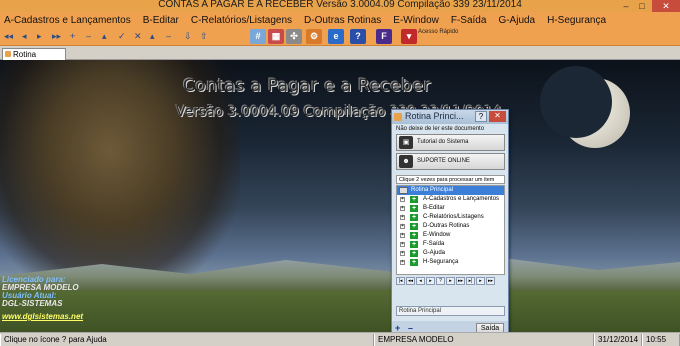  Describe the element at coordinates (241, 20) in the screenshot. I see `menu-relatorios: C-Relatórios/Listagens` at that location.